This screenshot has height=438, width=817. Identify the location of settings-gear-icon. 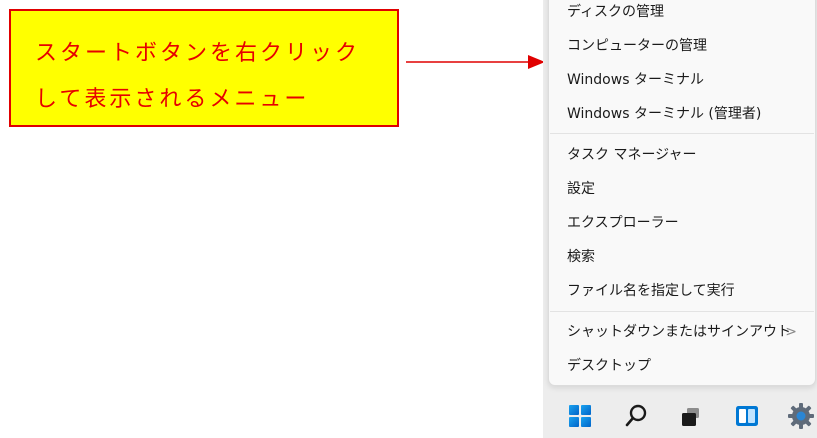
(800, 416).